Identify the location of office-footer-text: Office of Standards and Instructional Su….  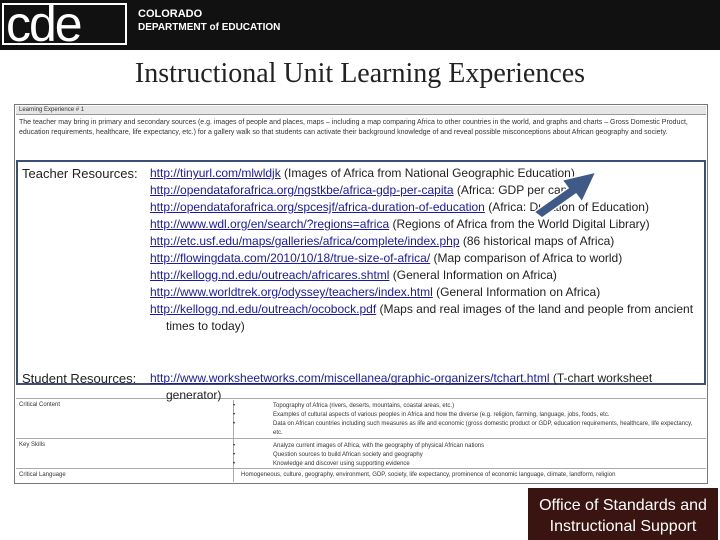
(623, 516).